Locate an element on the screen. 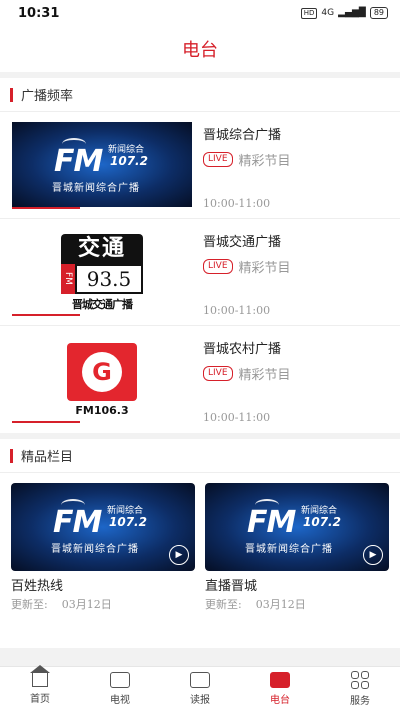 This screenshot has width=400, height=711. featured-card: FM 新闻综合 107.2 晋城新闻综合广播 ▶ 百姓热线 更新至: 03月12日 is located at coordinates (103, 565).